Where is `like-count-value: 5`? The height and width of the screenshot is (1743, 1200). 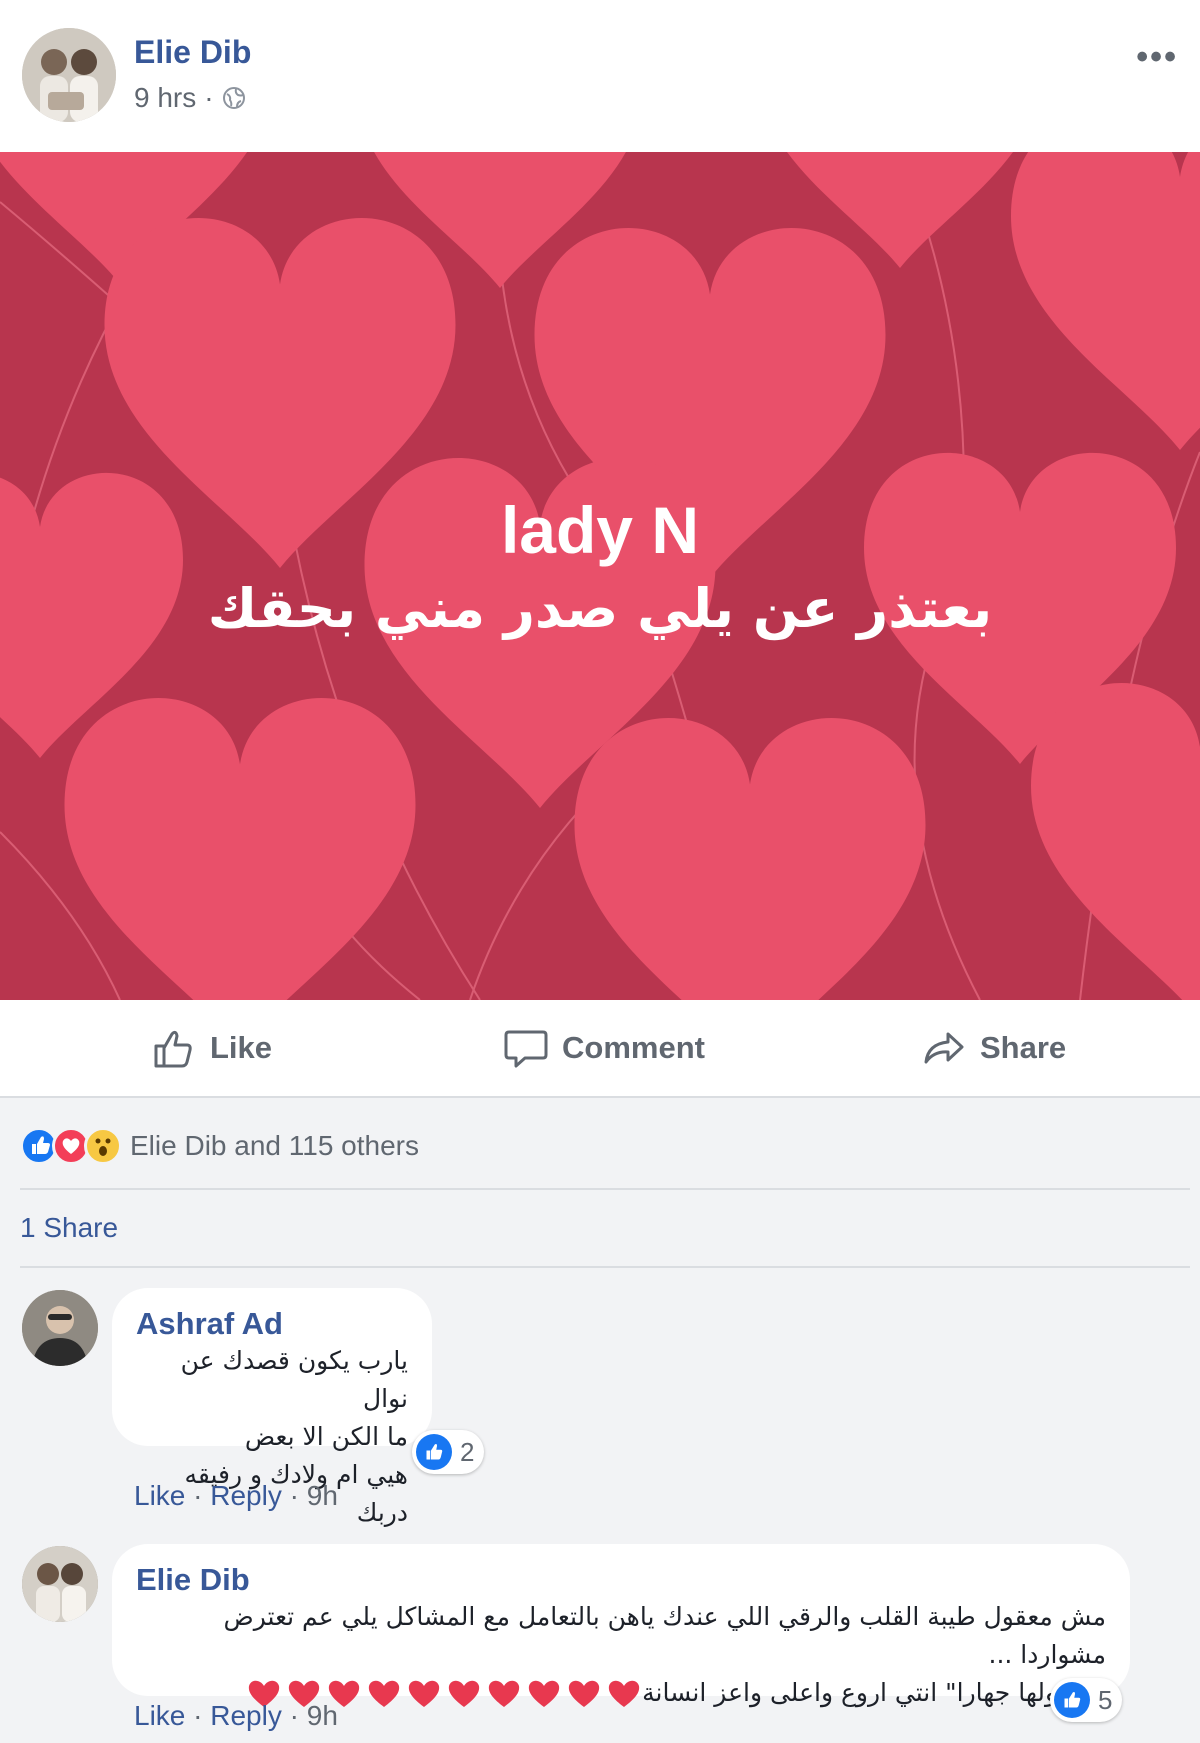
like-count-value: 5 is located at coordinates (1105, 1699).